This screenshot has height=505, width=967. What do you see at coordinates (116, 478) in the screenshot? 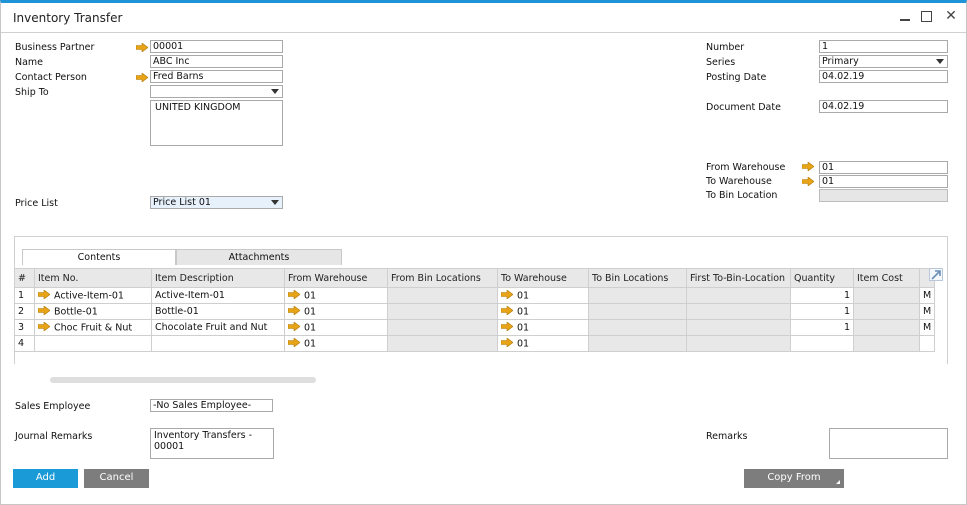
I see `cancel-button: Cancel` at bounding box center [116, 478].